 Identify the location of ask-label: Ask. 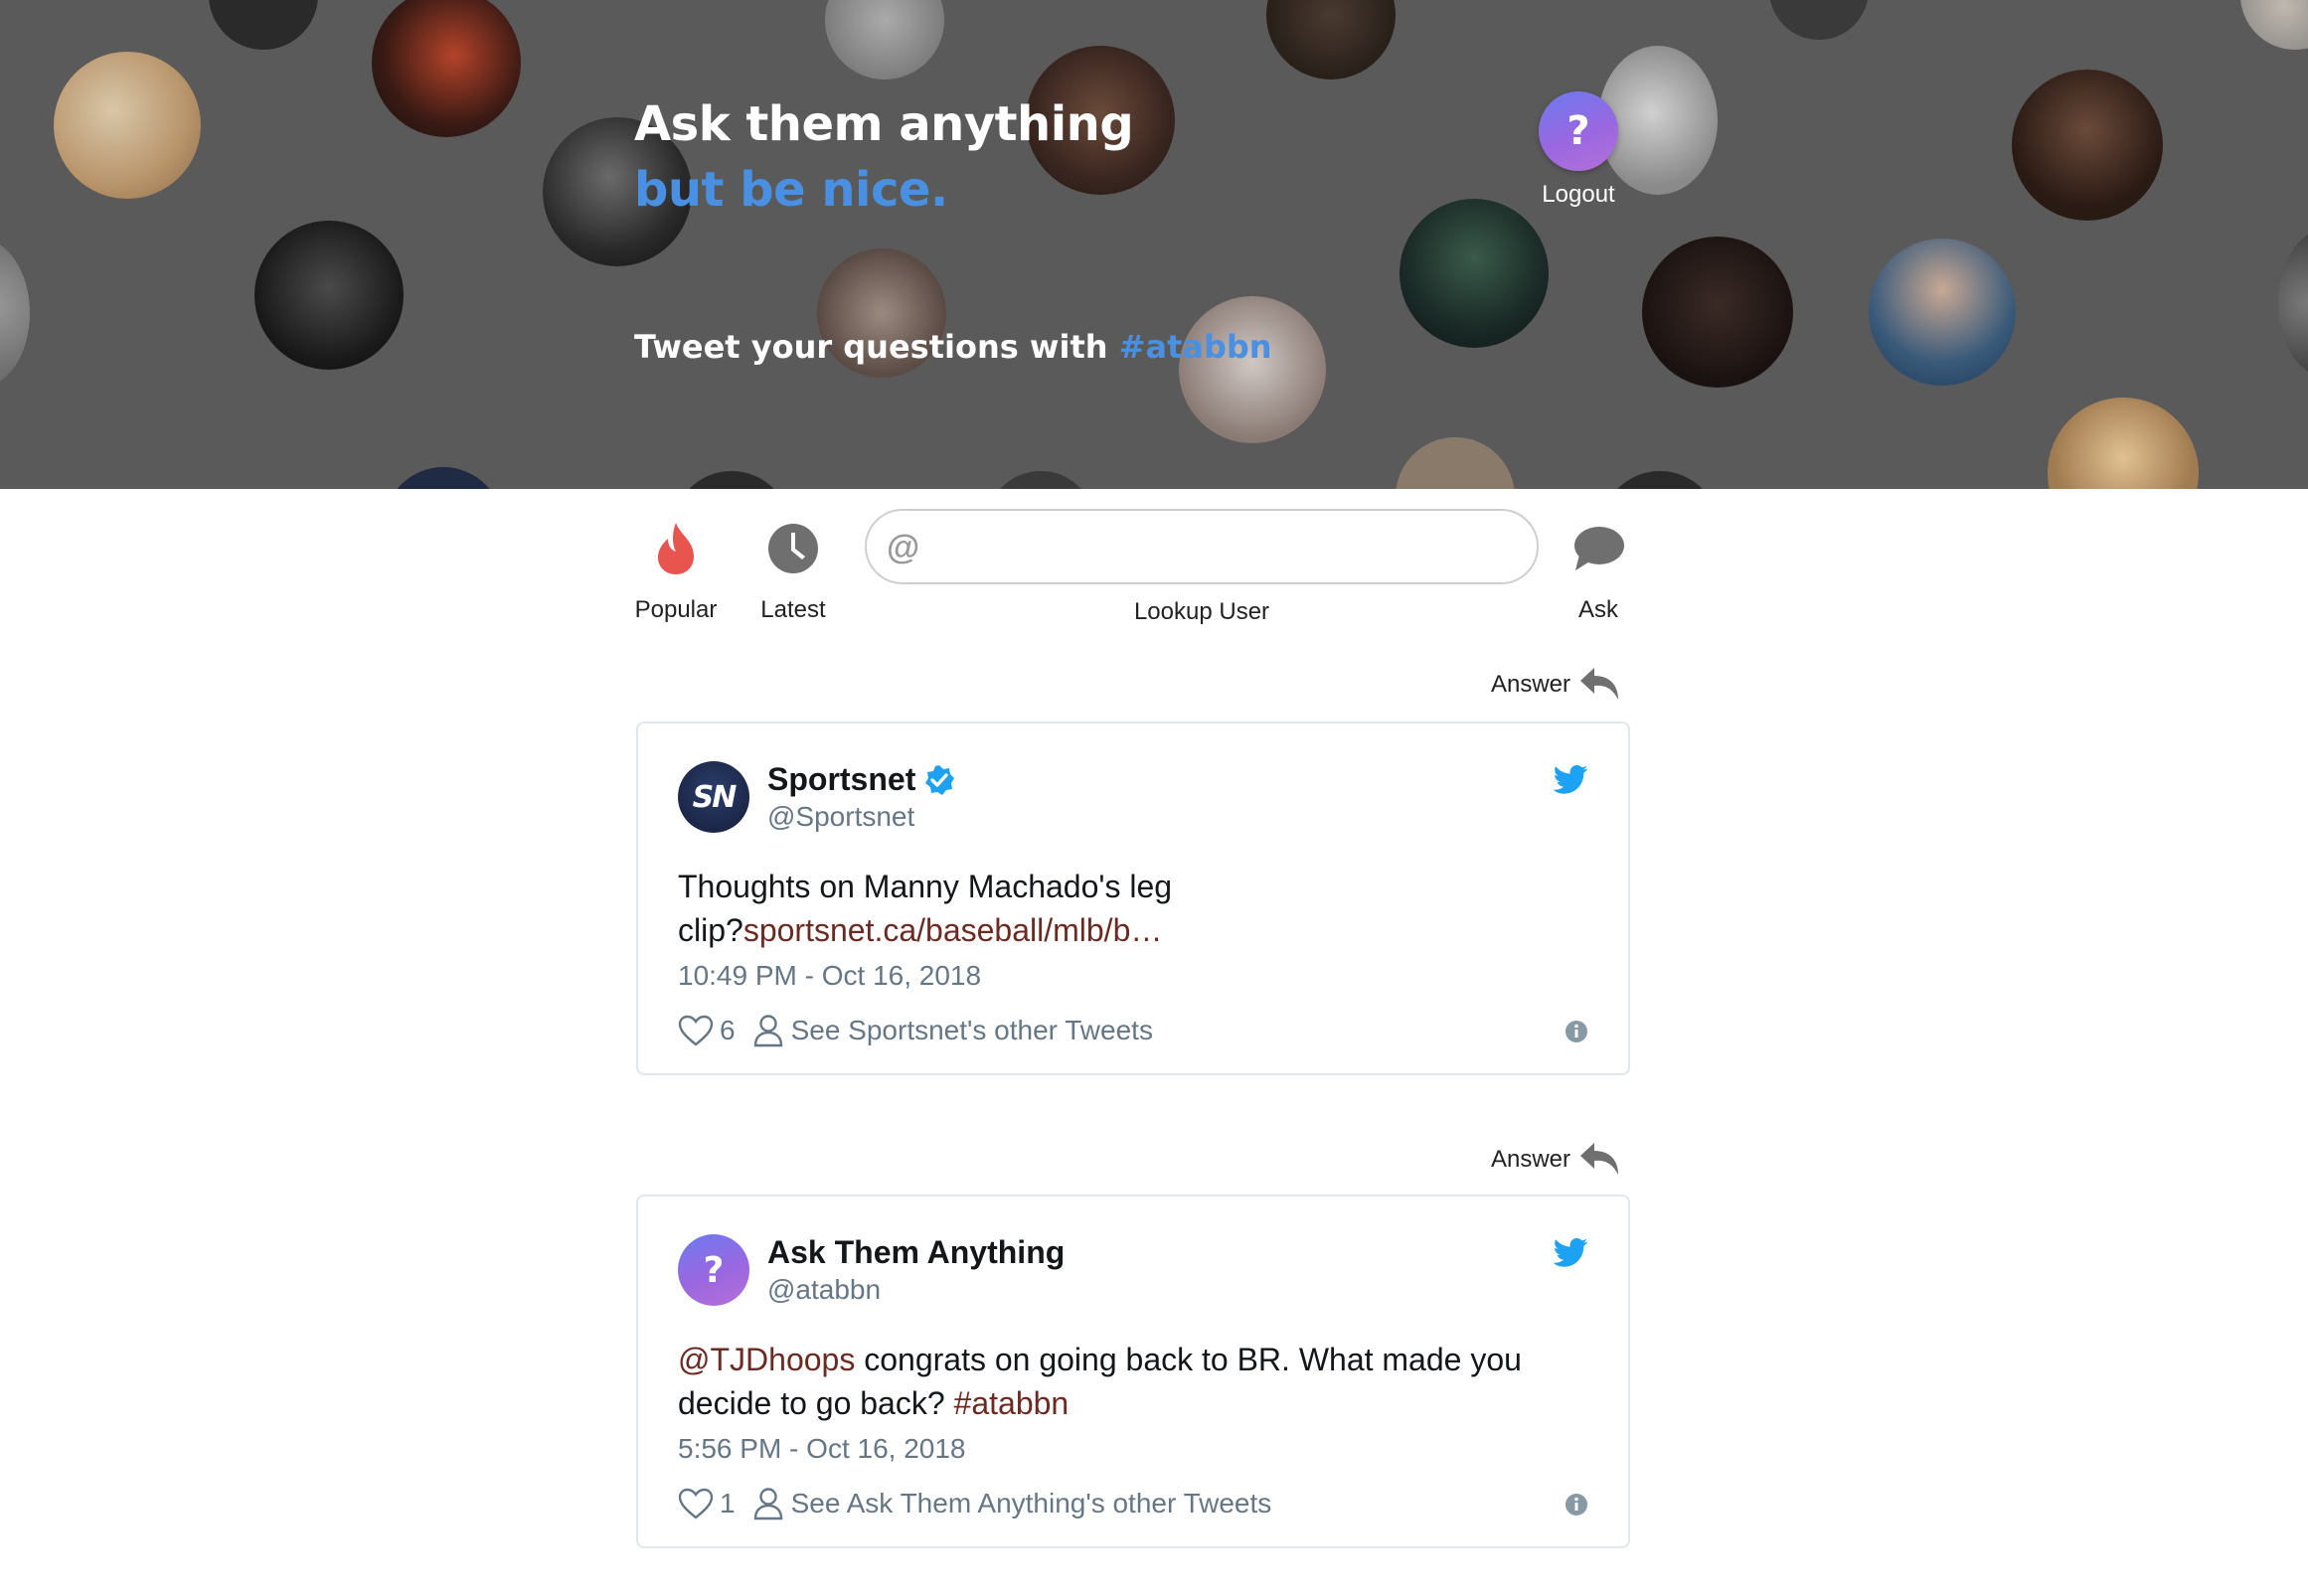
(1598, 610).